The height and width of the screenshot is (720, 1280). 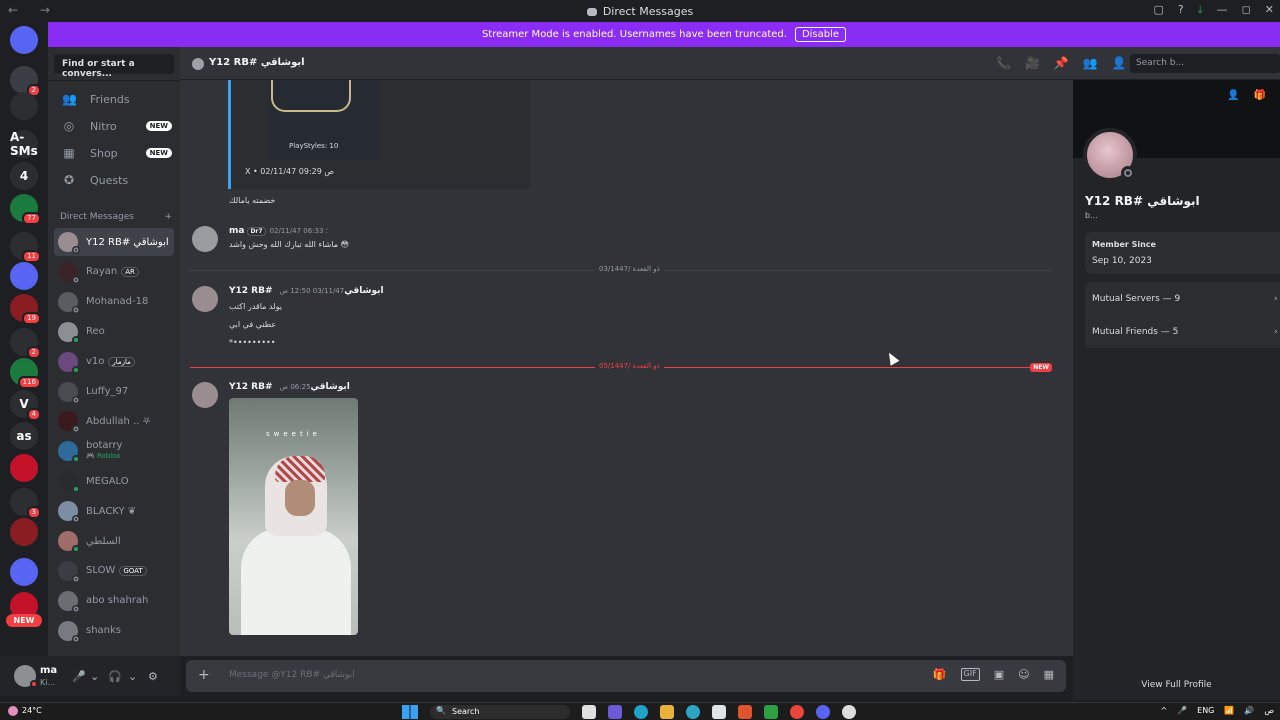 I want to click on edge-icon, so click(x=641, y=712).